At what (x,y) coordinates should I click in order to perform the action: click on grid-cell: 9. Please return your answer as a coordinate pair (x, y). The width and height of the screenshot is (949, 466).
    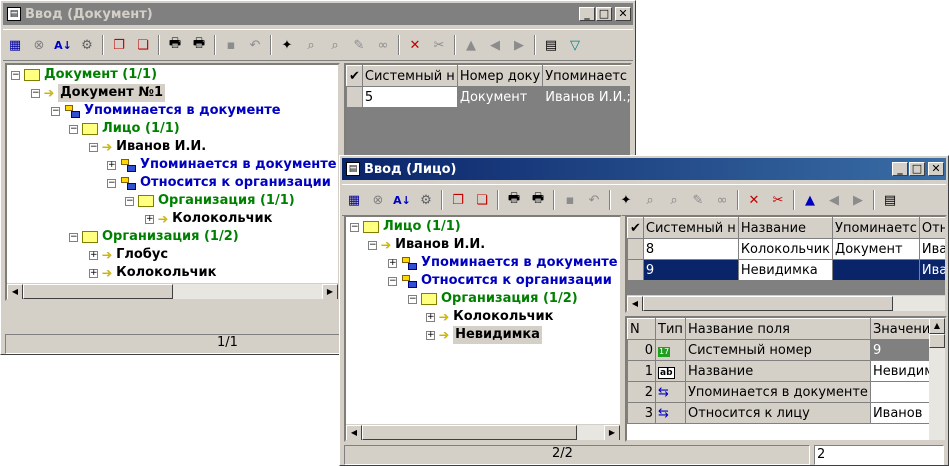
    Looking at the image, I should click on (690, 270).